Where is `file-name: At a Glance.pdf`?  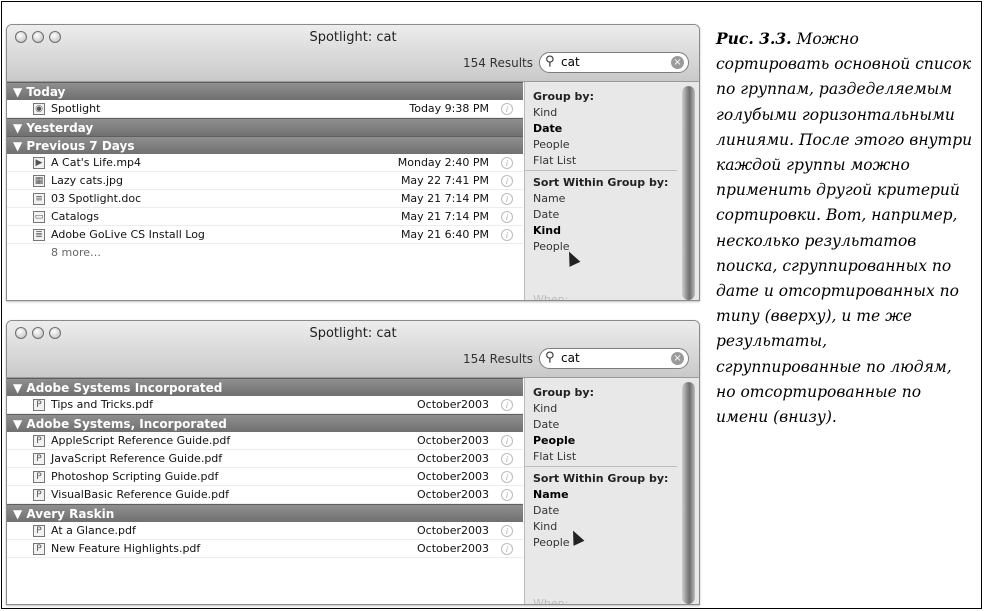
file-name: At a Glance.pdf is located at coordinates (93, 530).